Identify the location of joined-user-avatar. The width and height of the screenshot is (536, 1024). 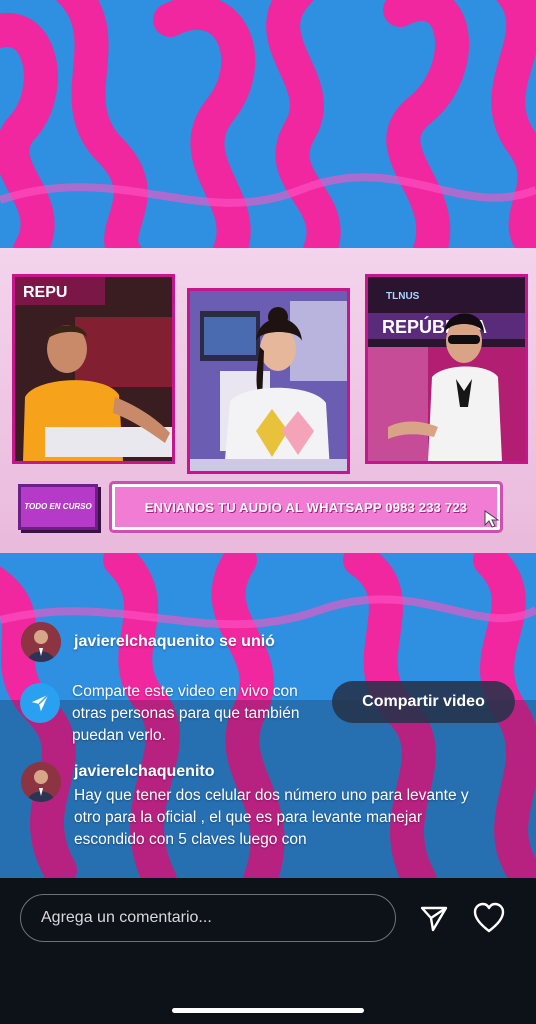
(41, 642).